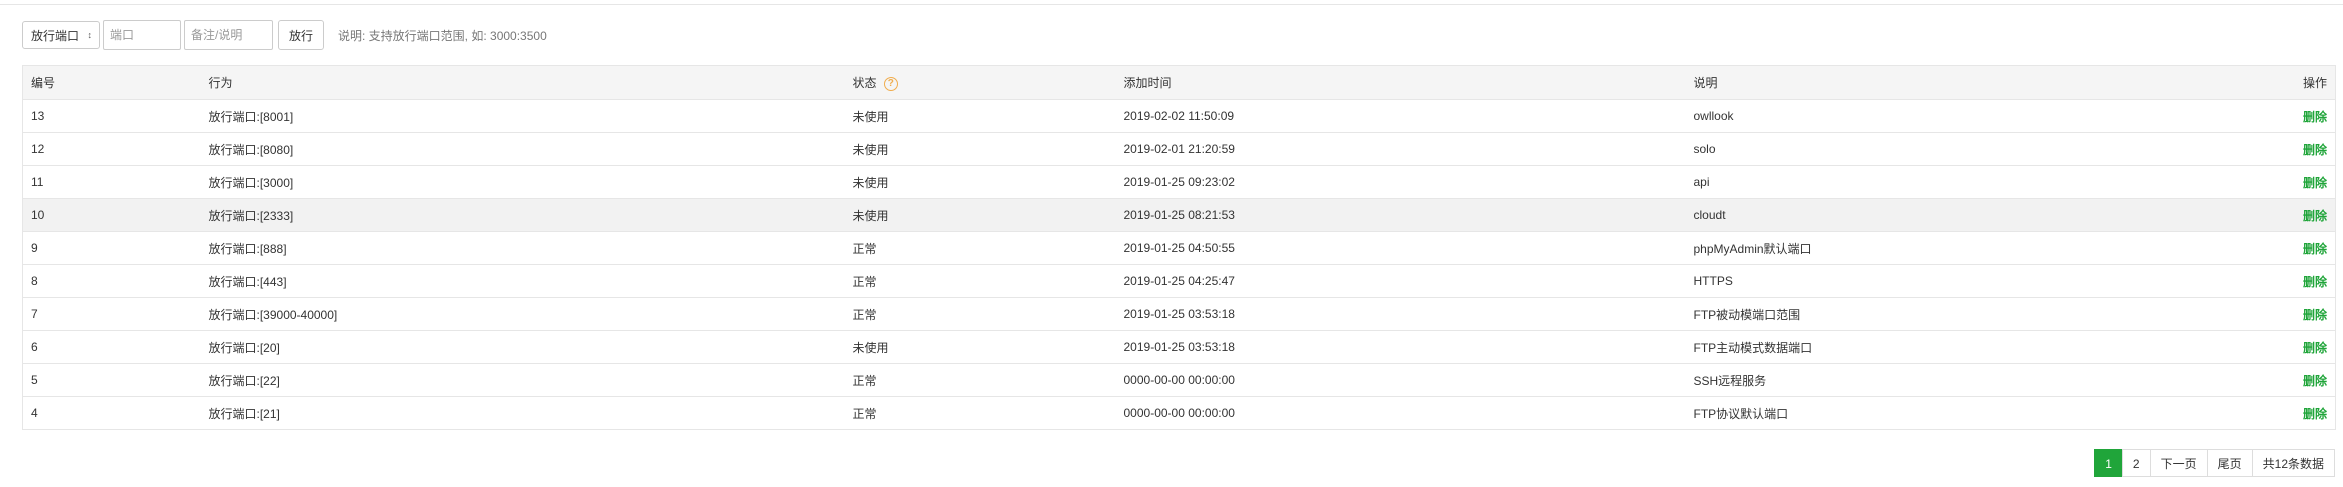 The width and height of the screenshot is (2343, 487). What do you see at coordinates (522, 82) in the screenshot?
I see `header-action: 行为` at bounding box center [522, 82].